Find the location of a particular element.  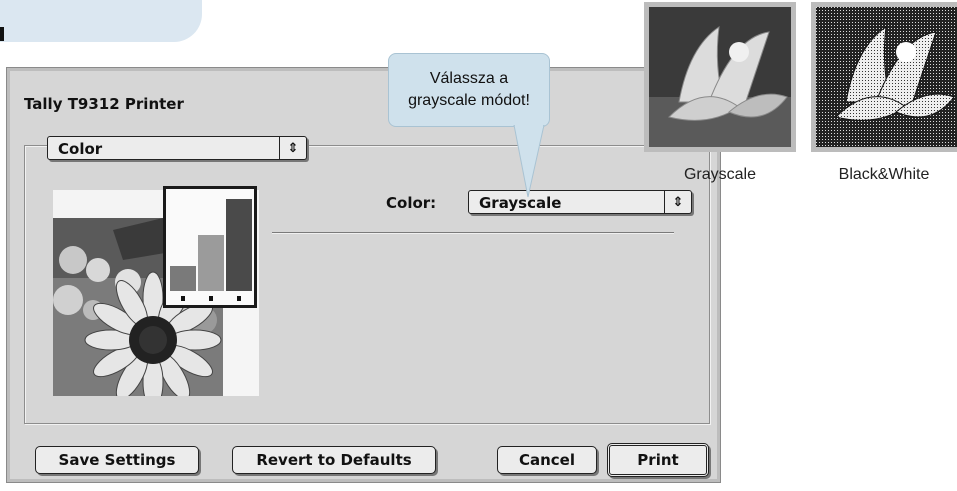

print-label: Print is located at coordinates (658, 460).